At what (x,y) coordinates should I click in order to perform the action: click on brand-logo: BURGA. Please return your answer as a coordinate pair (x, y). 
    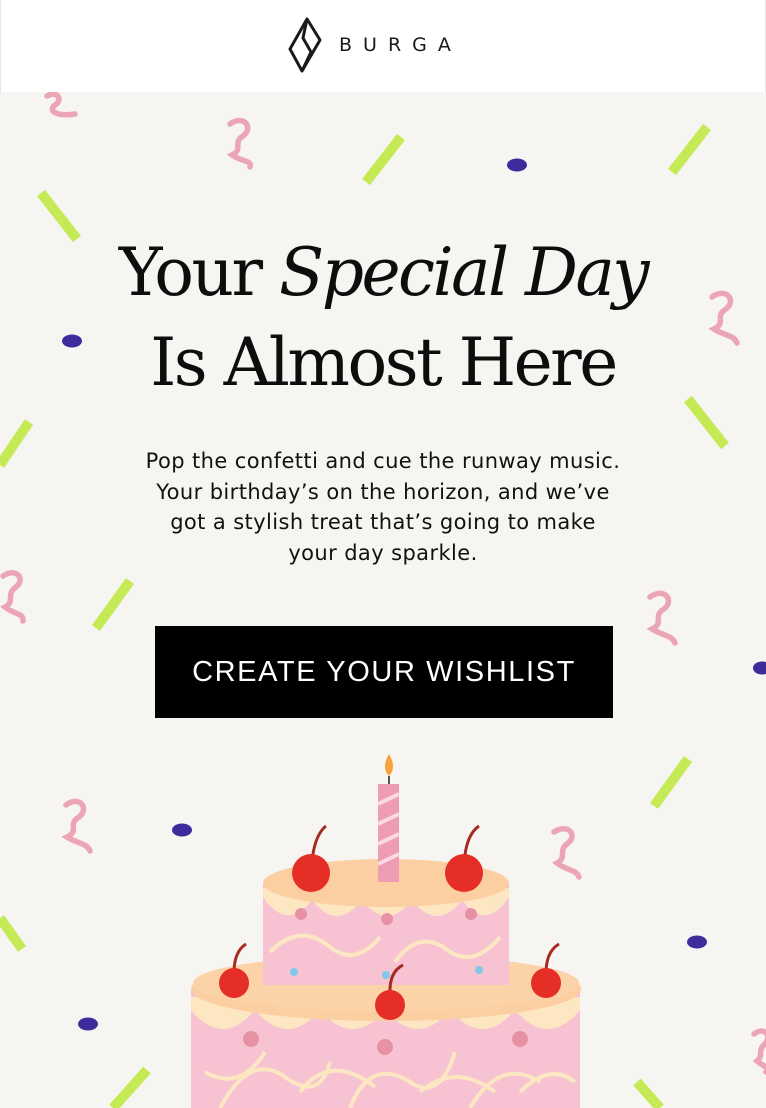
    Looking at the image, I should click on (374, 45).